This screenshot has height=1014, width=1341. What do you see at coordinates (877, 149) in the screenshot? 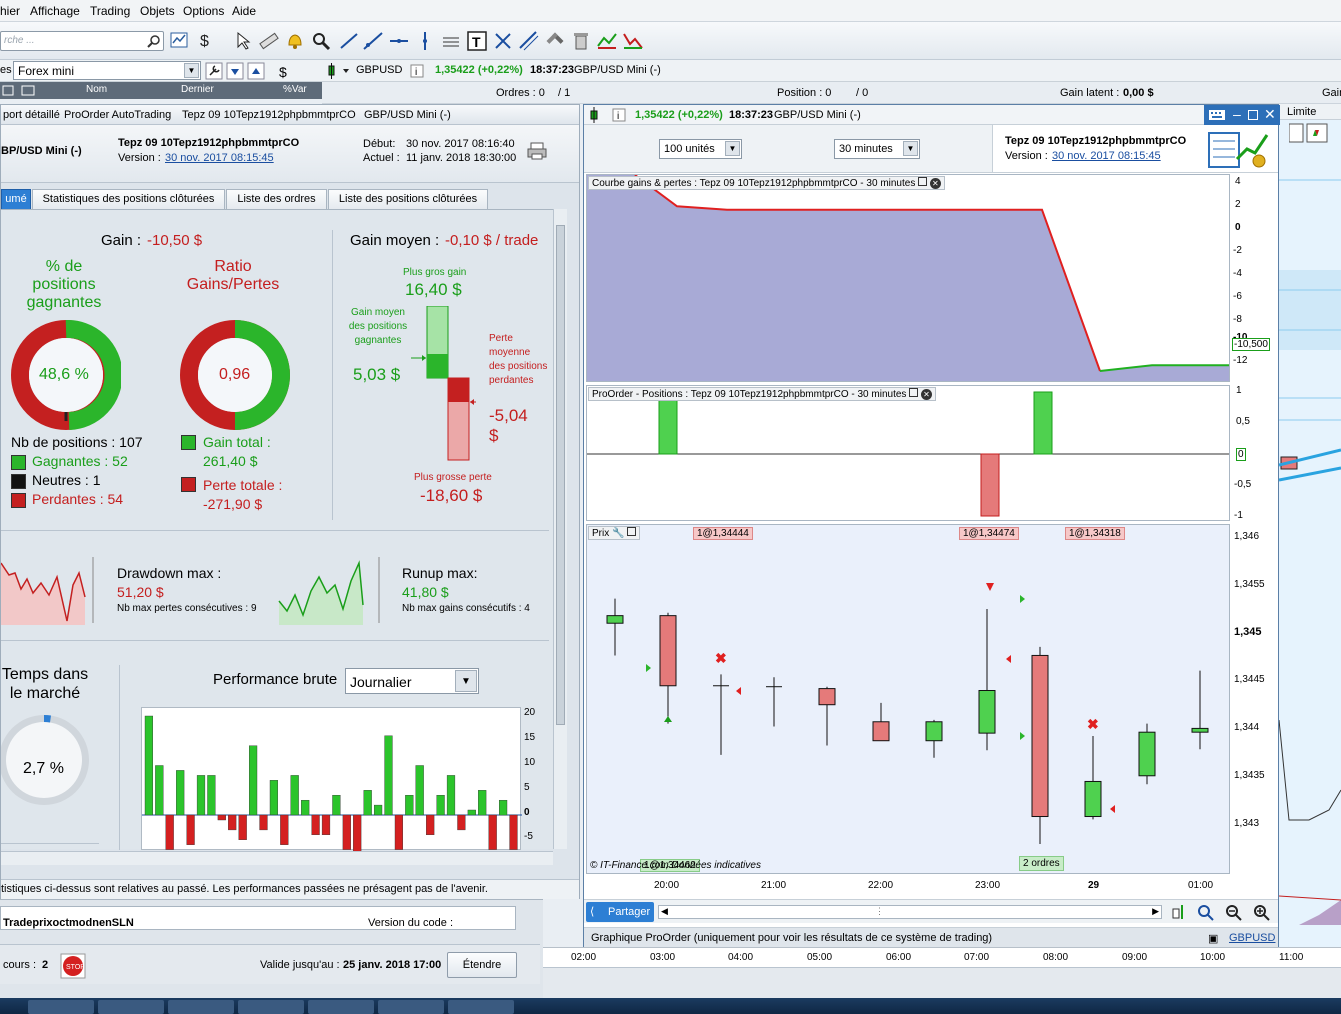
I see `timeframe-select: 30 minutes ▼` at bounding box center [877, 149].